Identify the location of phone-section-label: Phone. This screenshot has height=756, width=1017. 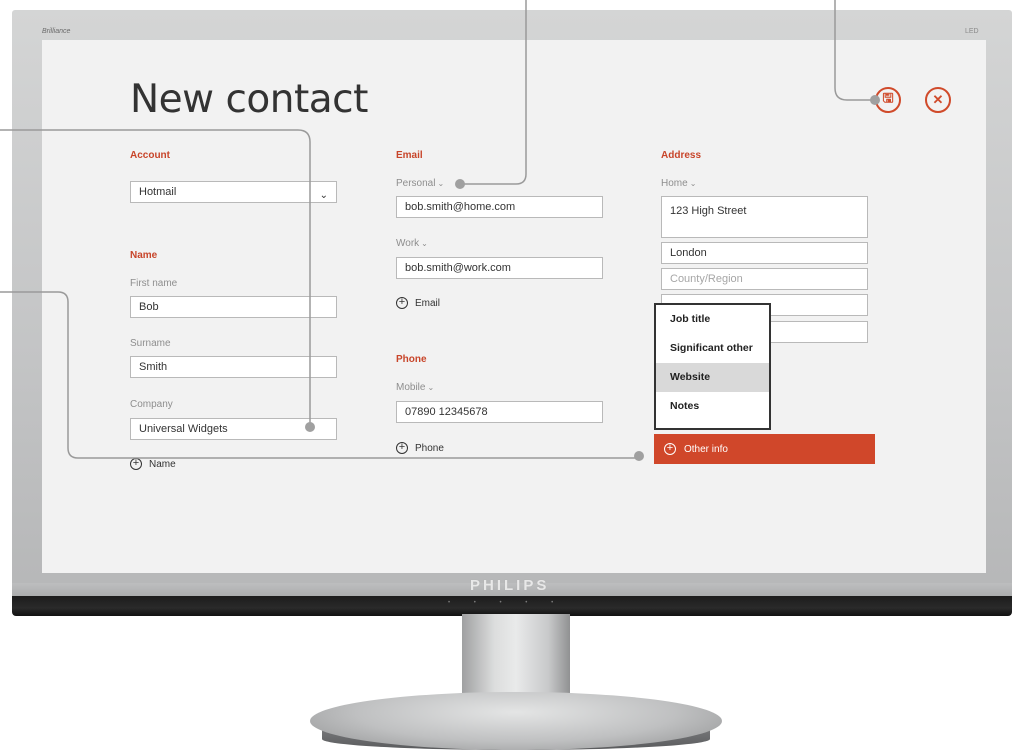
(411, 359).